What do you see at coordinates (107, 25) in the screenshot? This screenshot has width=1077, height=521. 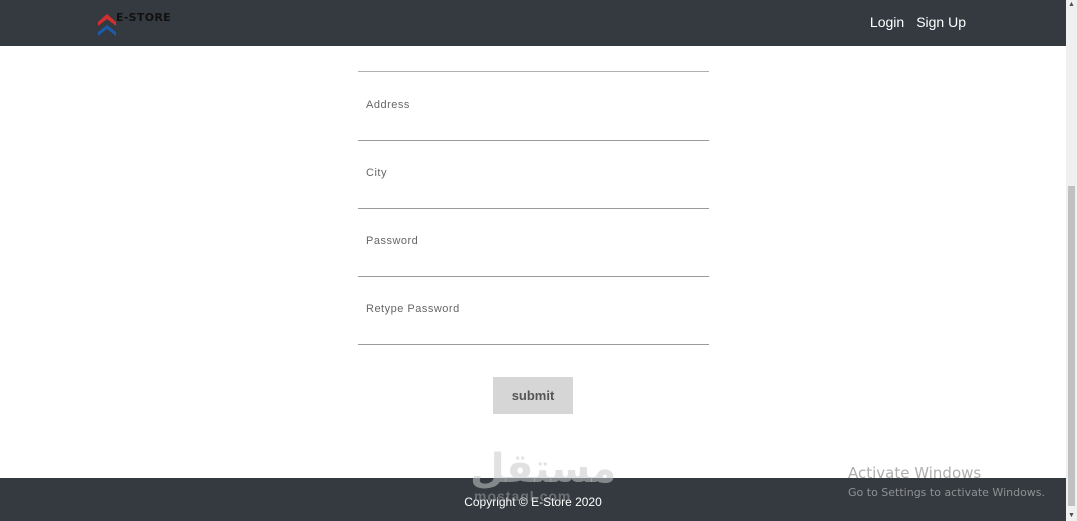 I see `store-logo-icon` at bounding box center [107, 25].